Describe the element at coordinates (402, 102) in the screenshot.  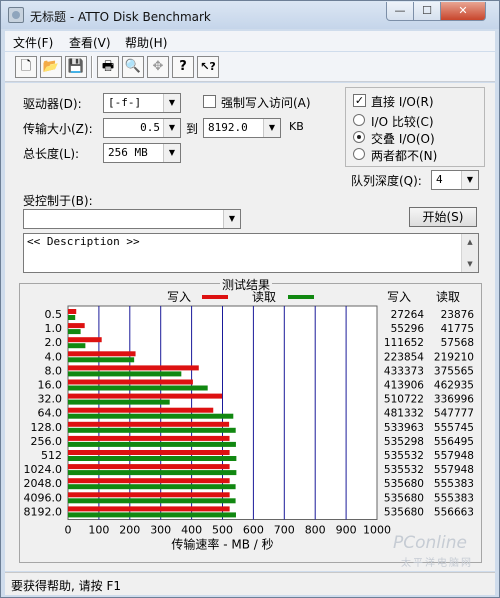
I see `direct-io-label: 直接 I/O(R)` at that location.